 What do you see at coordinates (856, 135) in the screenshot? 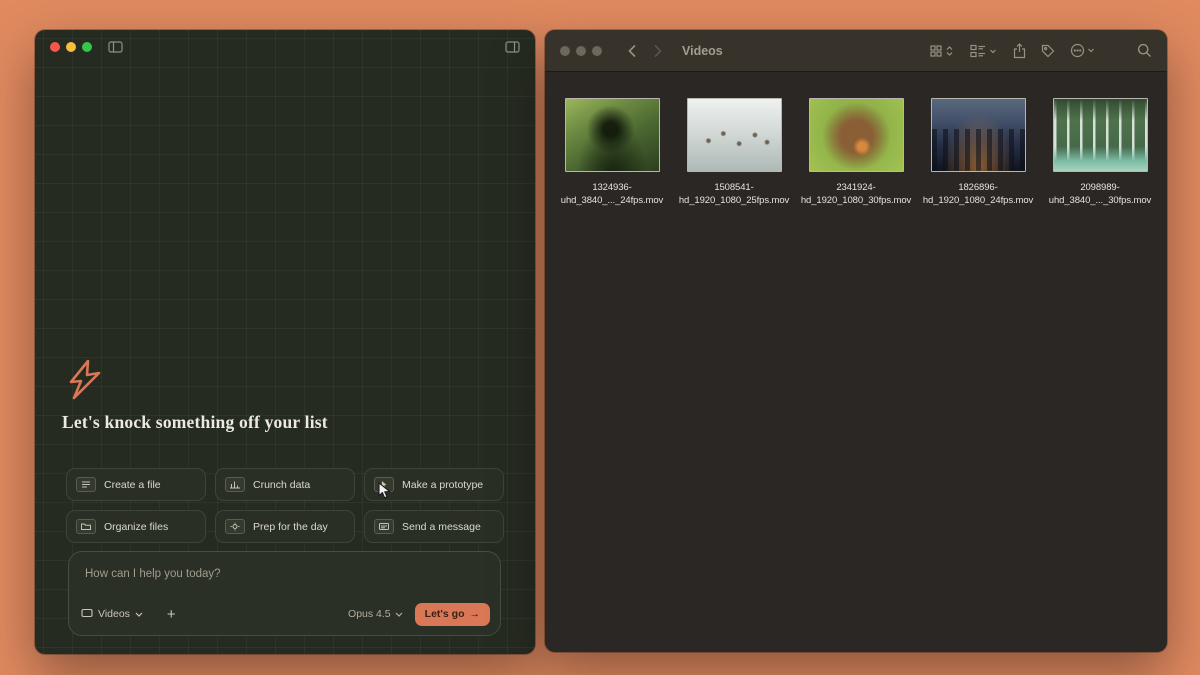
I see `video-thumbnail-squirrel` at bounding box center [856, 135].